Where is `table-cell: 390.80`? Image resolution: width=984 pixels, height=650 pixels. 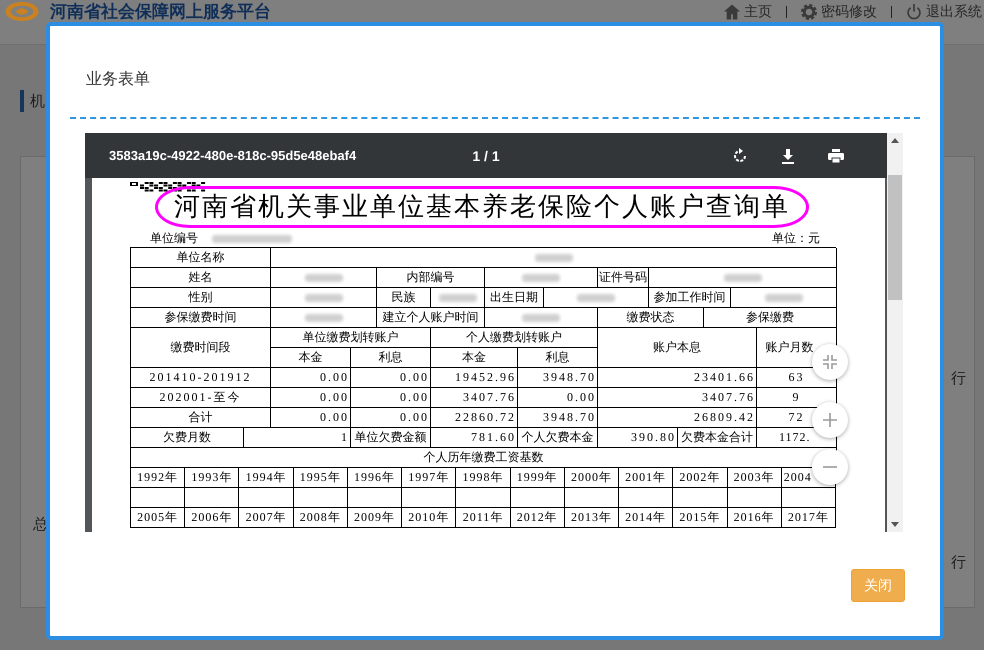
table-cell: 390.80 is located at coordinates (638, 438).